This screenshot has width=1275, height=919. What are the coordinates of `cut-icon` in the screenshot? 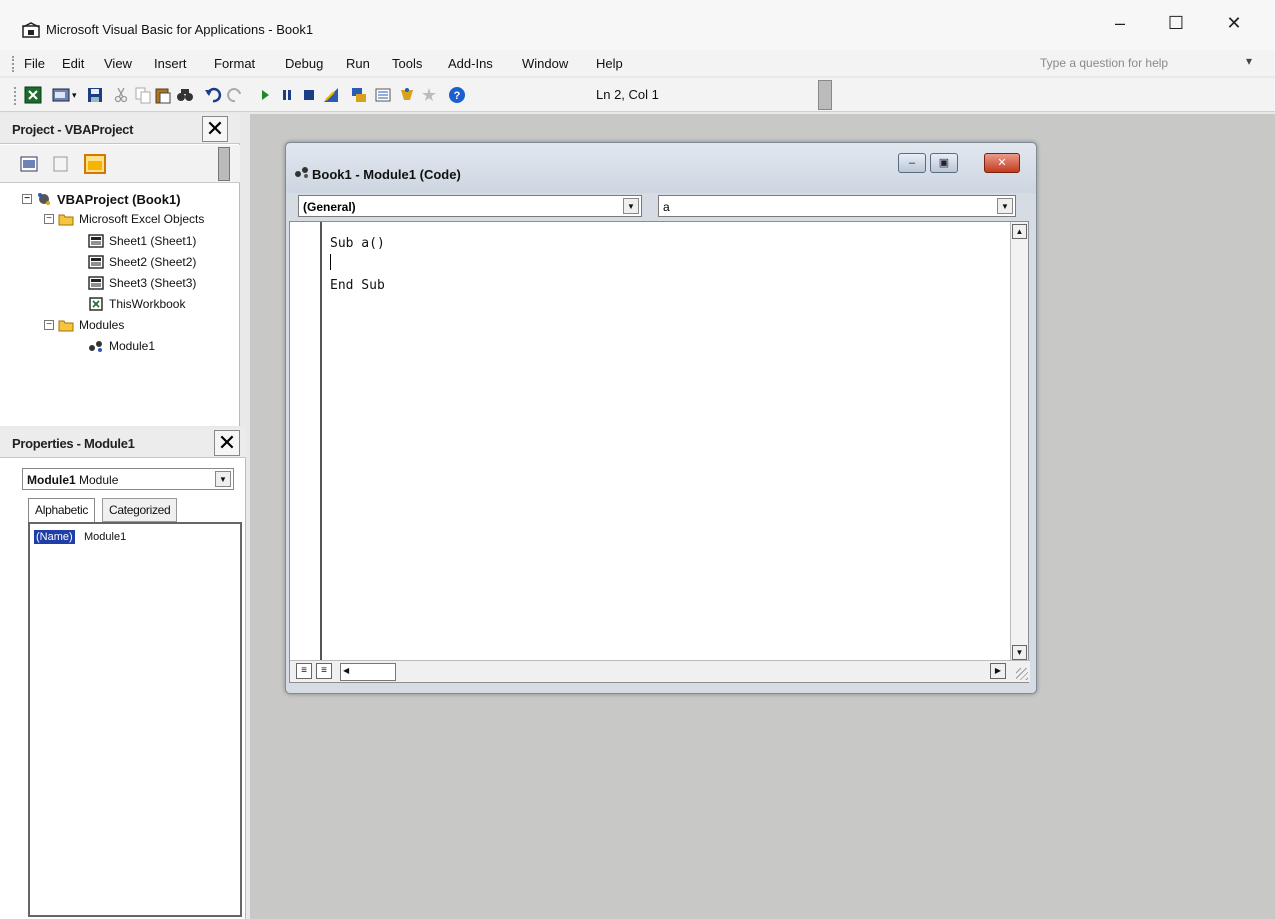 It's located at (121, 95).